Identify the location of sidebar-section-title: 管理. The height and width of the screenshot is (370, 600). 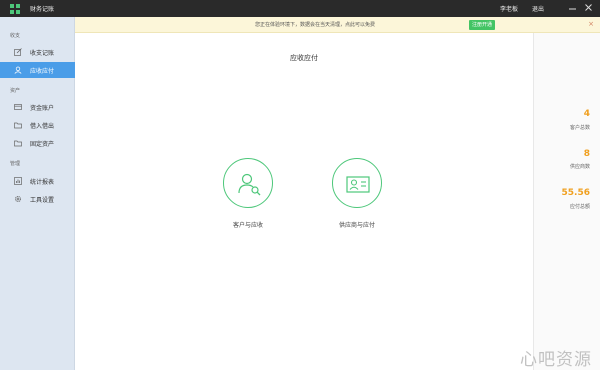
(15, 164).